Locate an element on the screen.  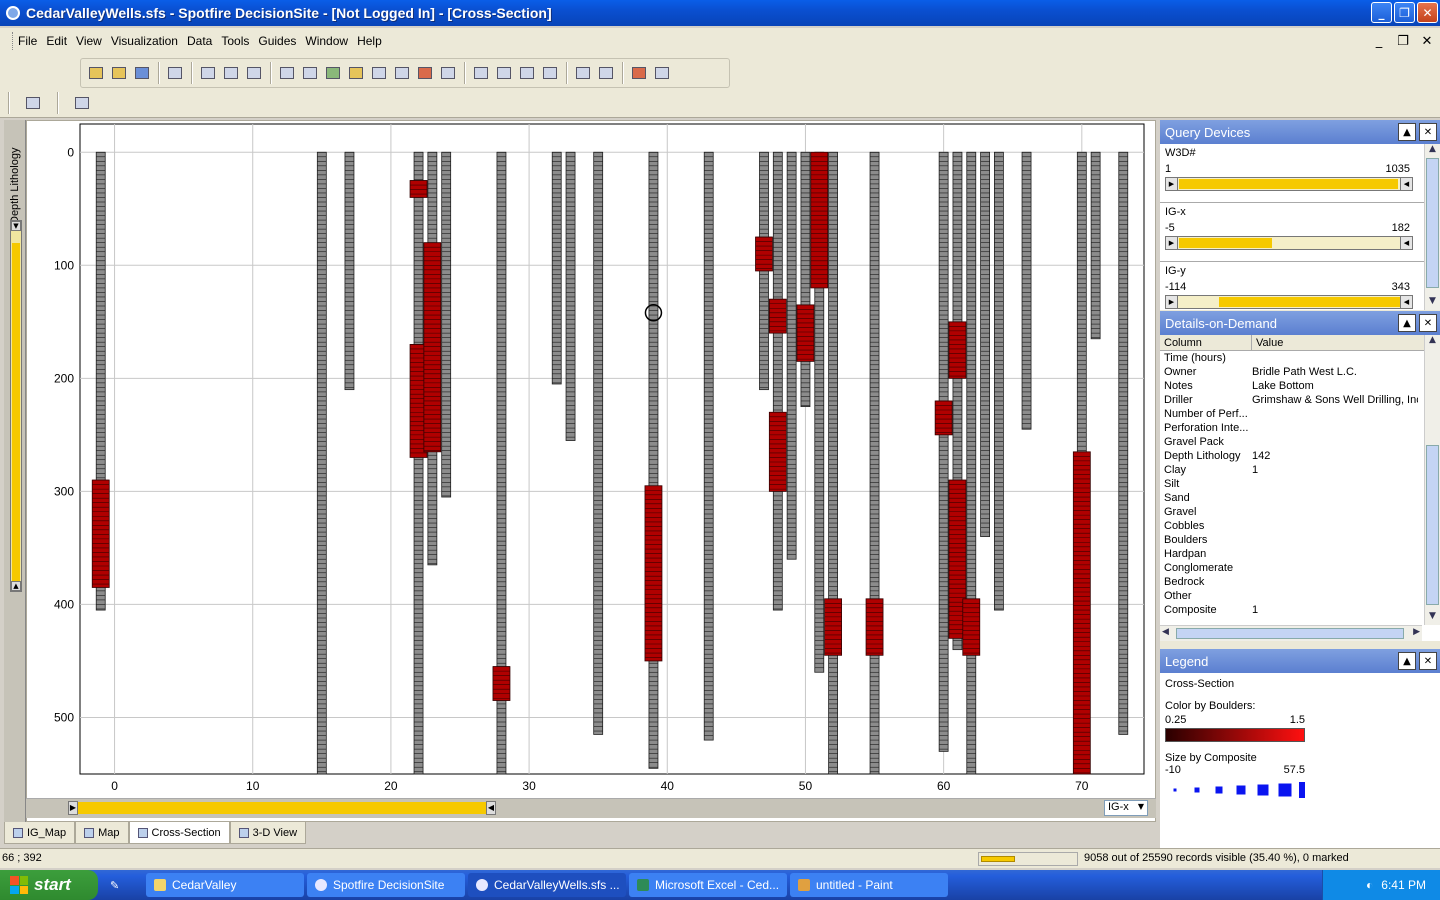
column-header: Column is located at coordinates (1206, 342).